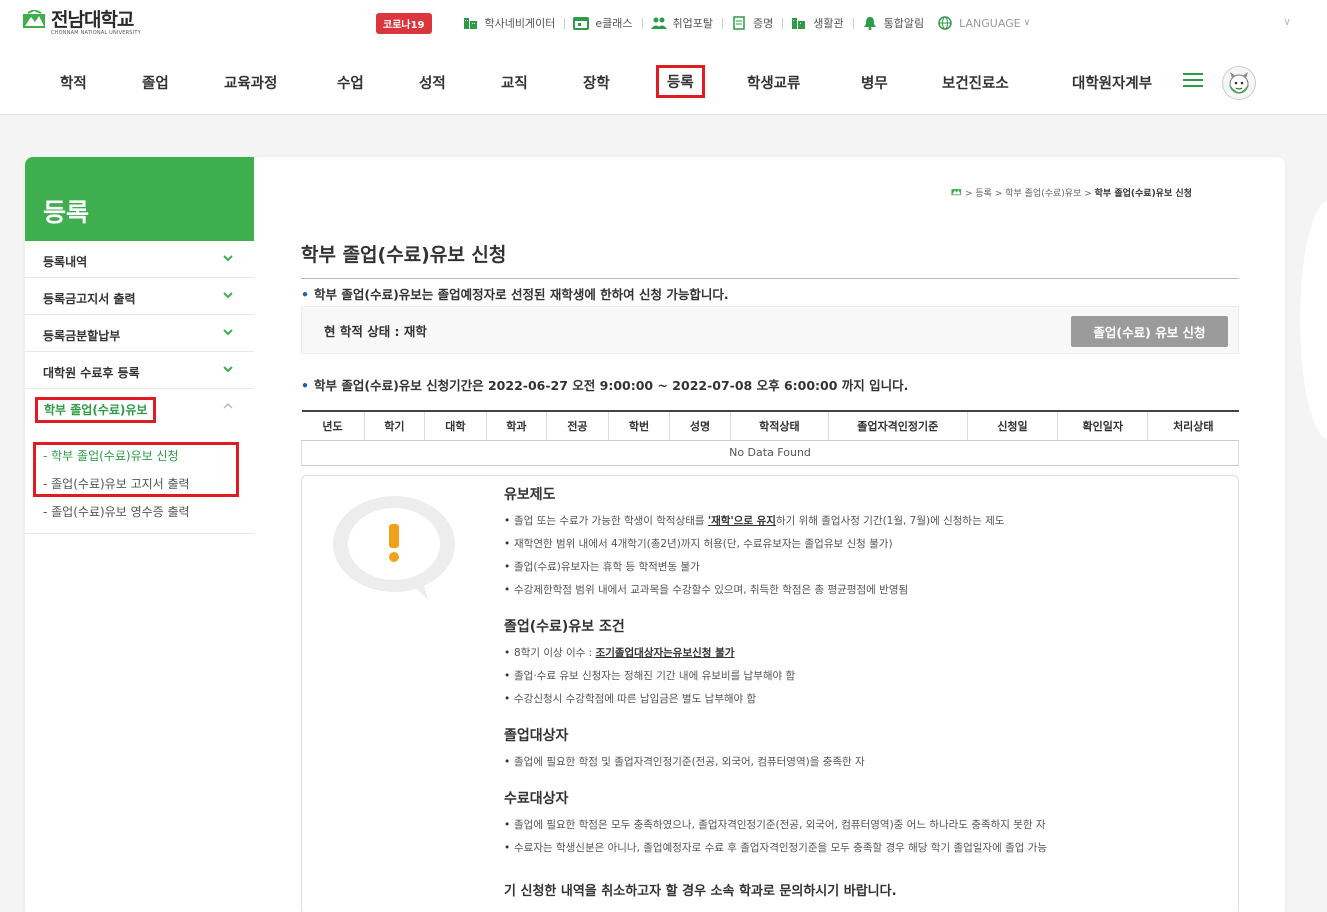 The width and height of the screenshot is (1327, 912). What do you see at coordinates (34, 19) in the screenshot?
I see `logo-emblem-icon` at bounding box center [34, 19].